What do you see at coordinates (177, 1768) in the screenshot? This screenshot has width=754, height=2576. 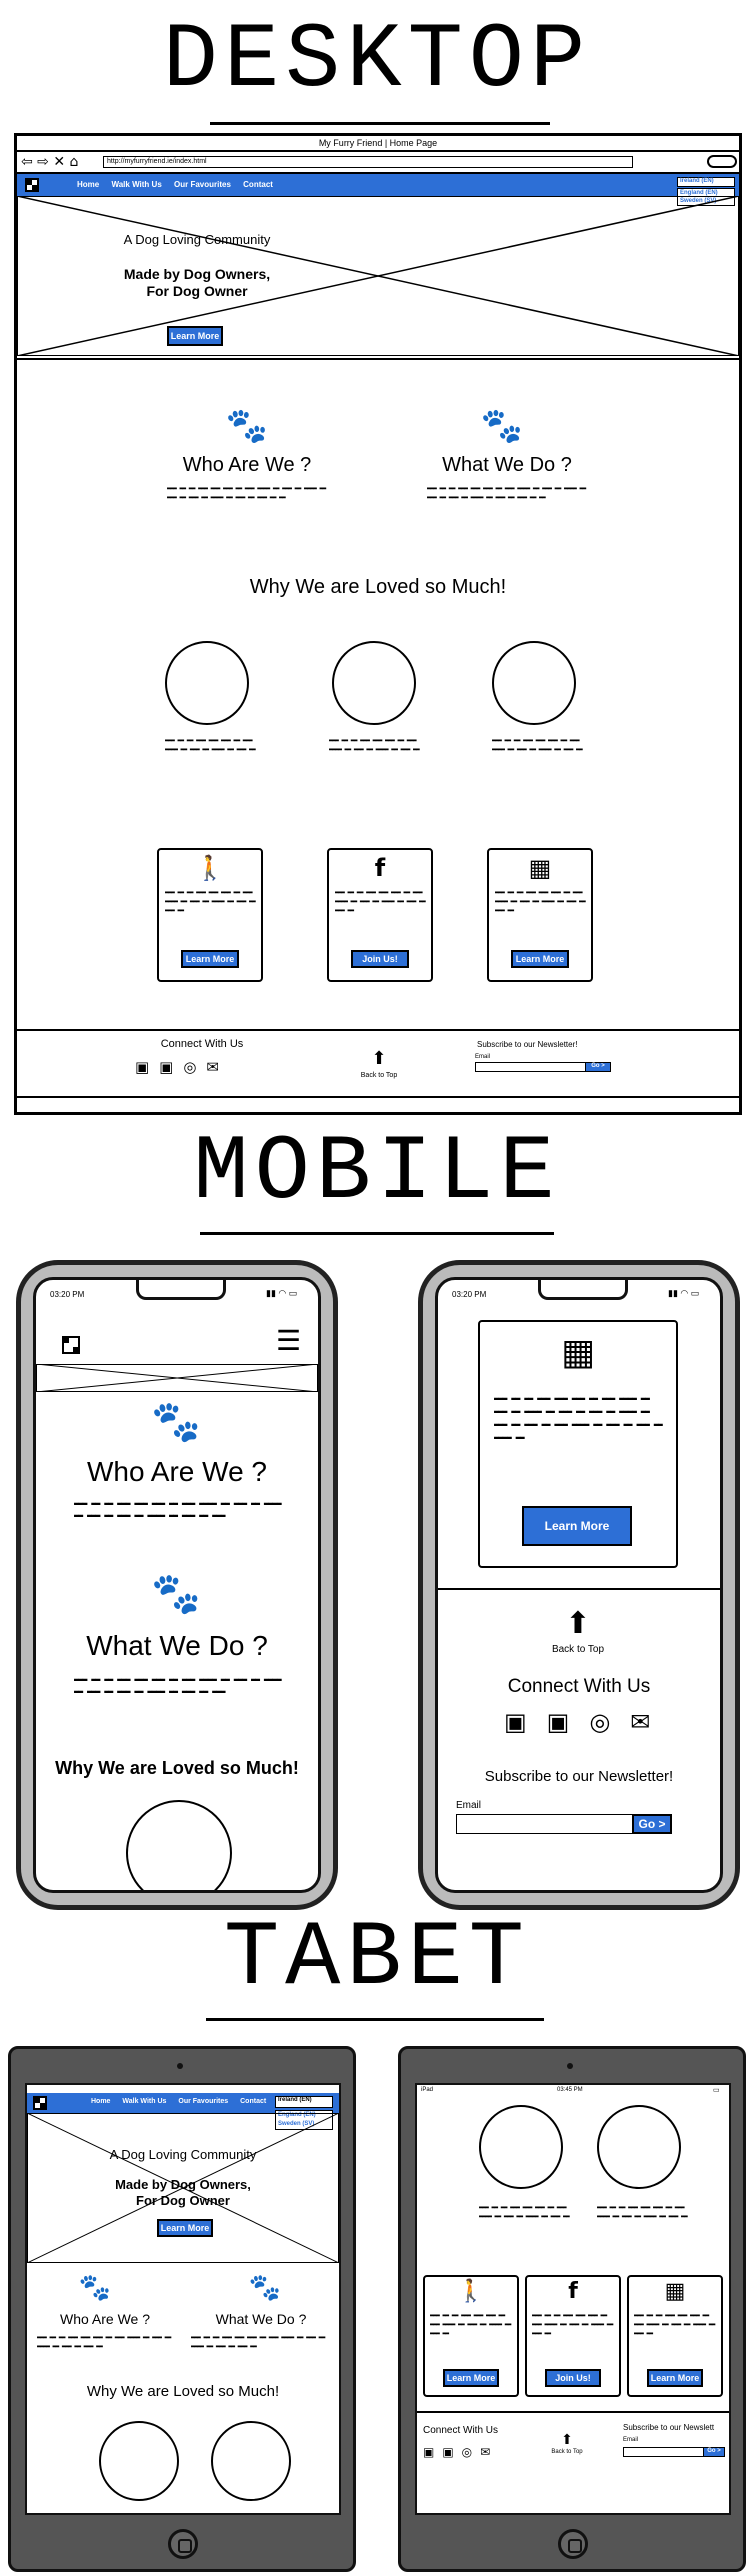 I see `mobile-loved-title: Why We are Loved so Much!` at bounding box center [177, 1768].